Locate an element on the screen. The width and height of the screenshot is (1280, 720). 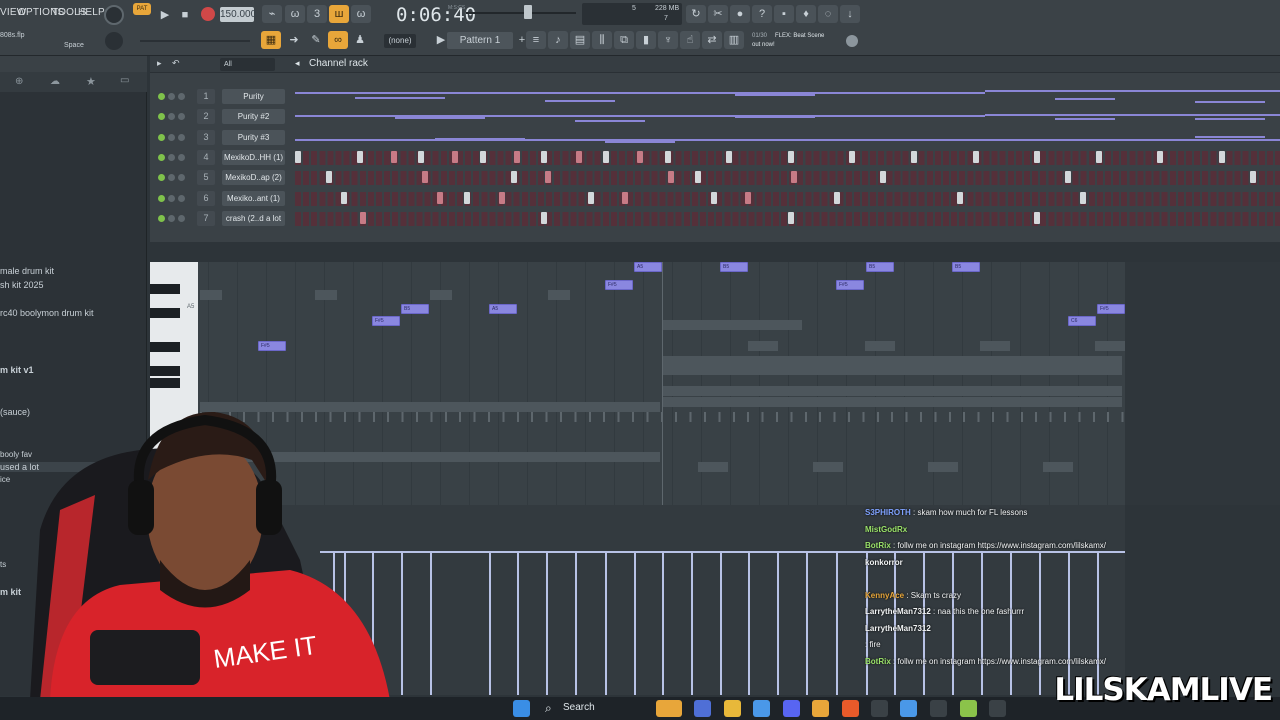
widget-icon is located at coordinates (669, 708).